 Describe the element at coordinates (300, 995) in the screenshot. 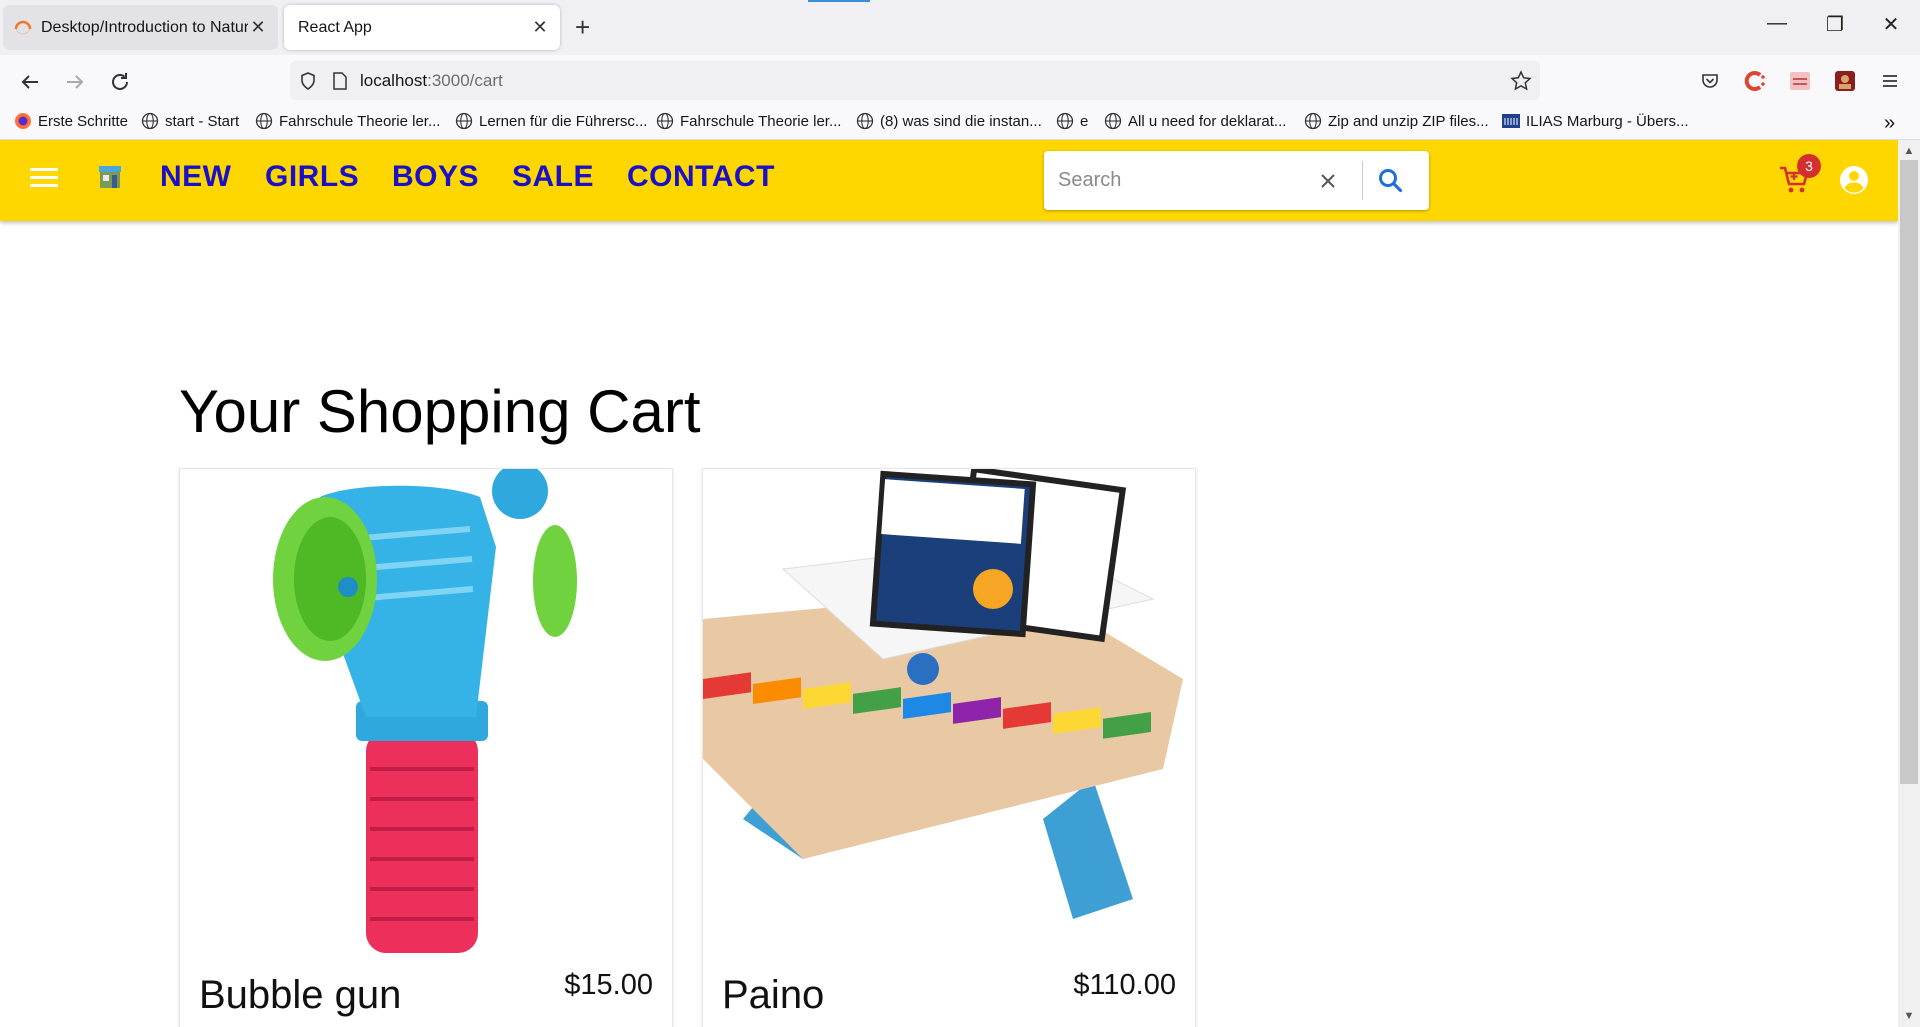

I see `cart-item-name: Bubble gun` at that location.